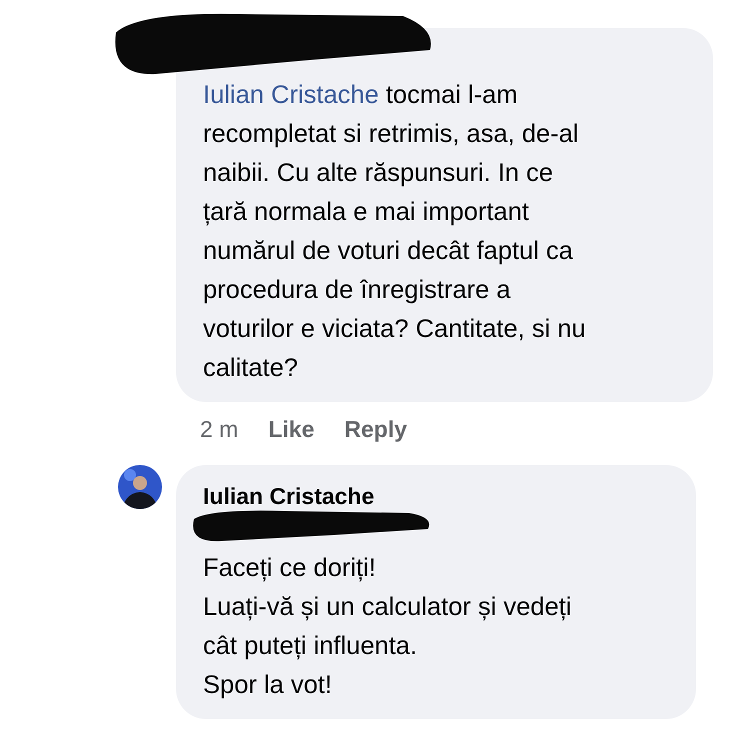 This screenshot has height=748, width=750. I want to click on reply-link: Reply, so click(376, 429).